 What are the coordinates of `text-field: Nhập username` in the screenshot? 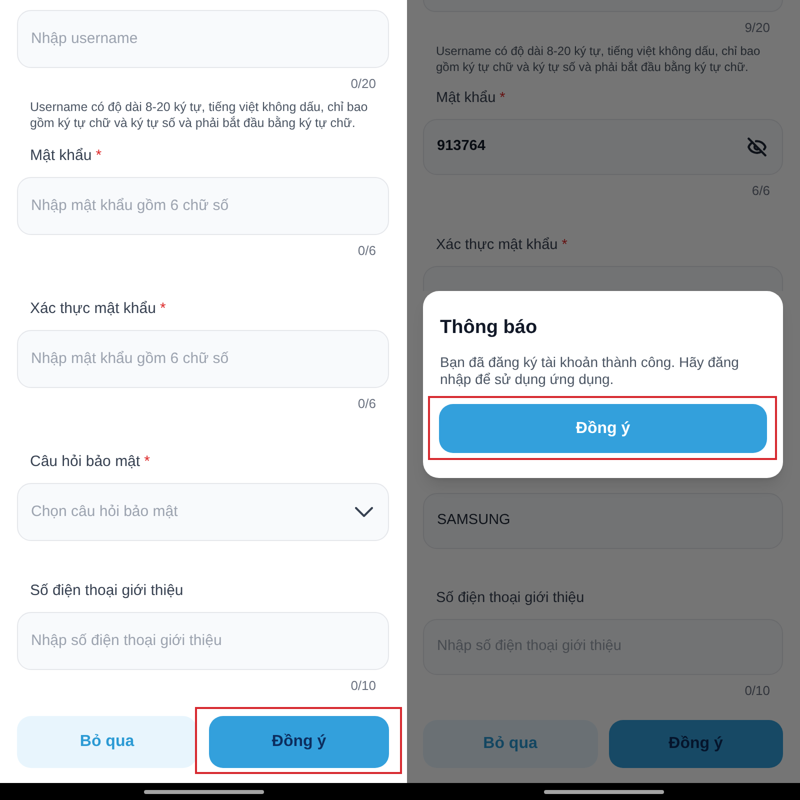 It's located at (203, 39).